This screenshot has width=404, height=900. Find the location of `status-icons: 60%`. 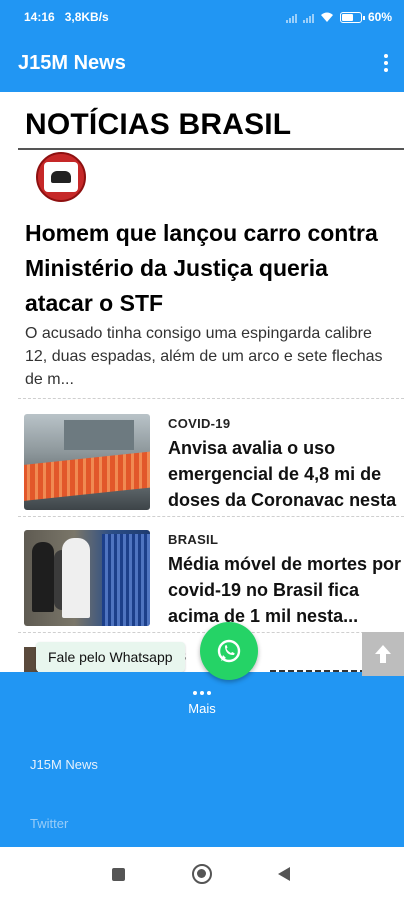

status-icons: 60% is located at coordinates (338, 17).